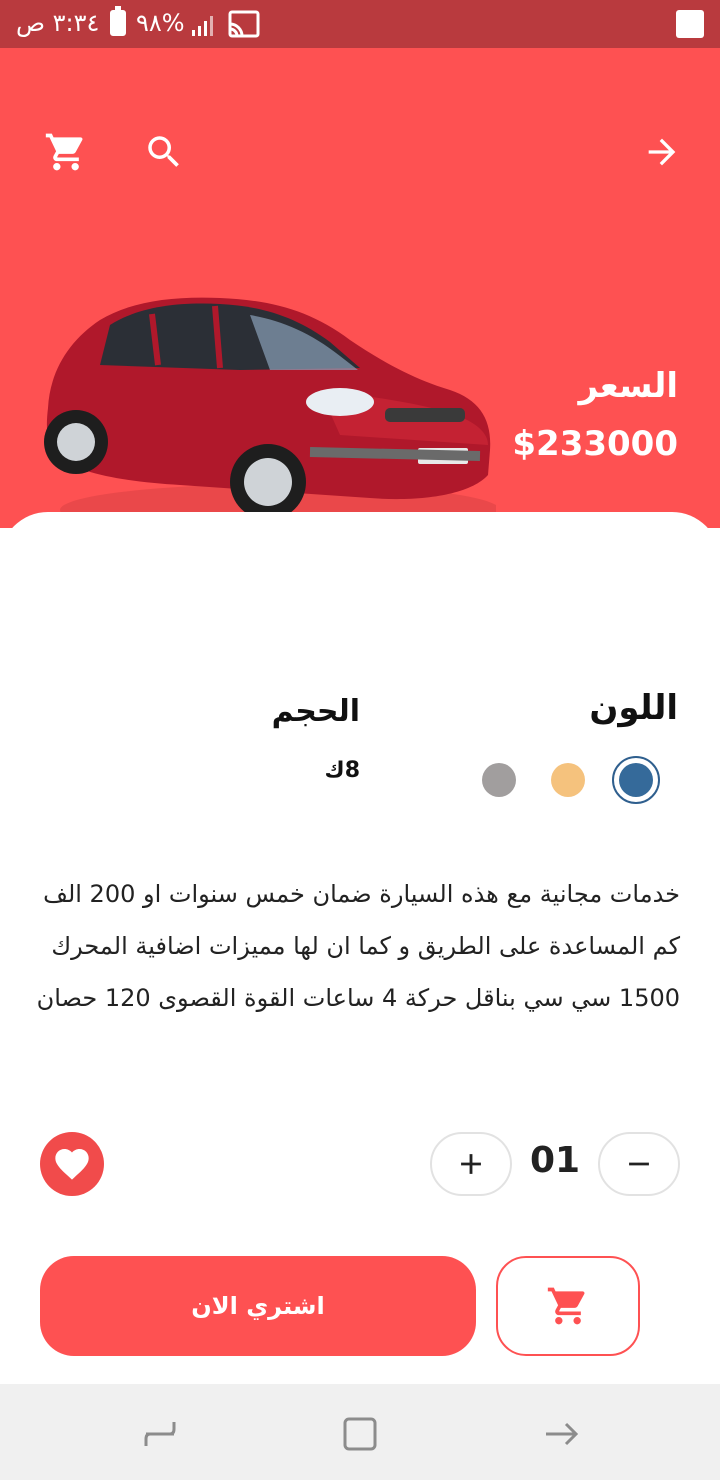 This screenshot has width=720, height=1480. Describe the element at coordinates (202, 26) in the screenshot. I see `signal-icon` at that location.